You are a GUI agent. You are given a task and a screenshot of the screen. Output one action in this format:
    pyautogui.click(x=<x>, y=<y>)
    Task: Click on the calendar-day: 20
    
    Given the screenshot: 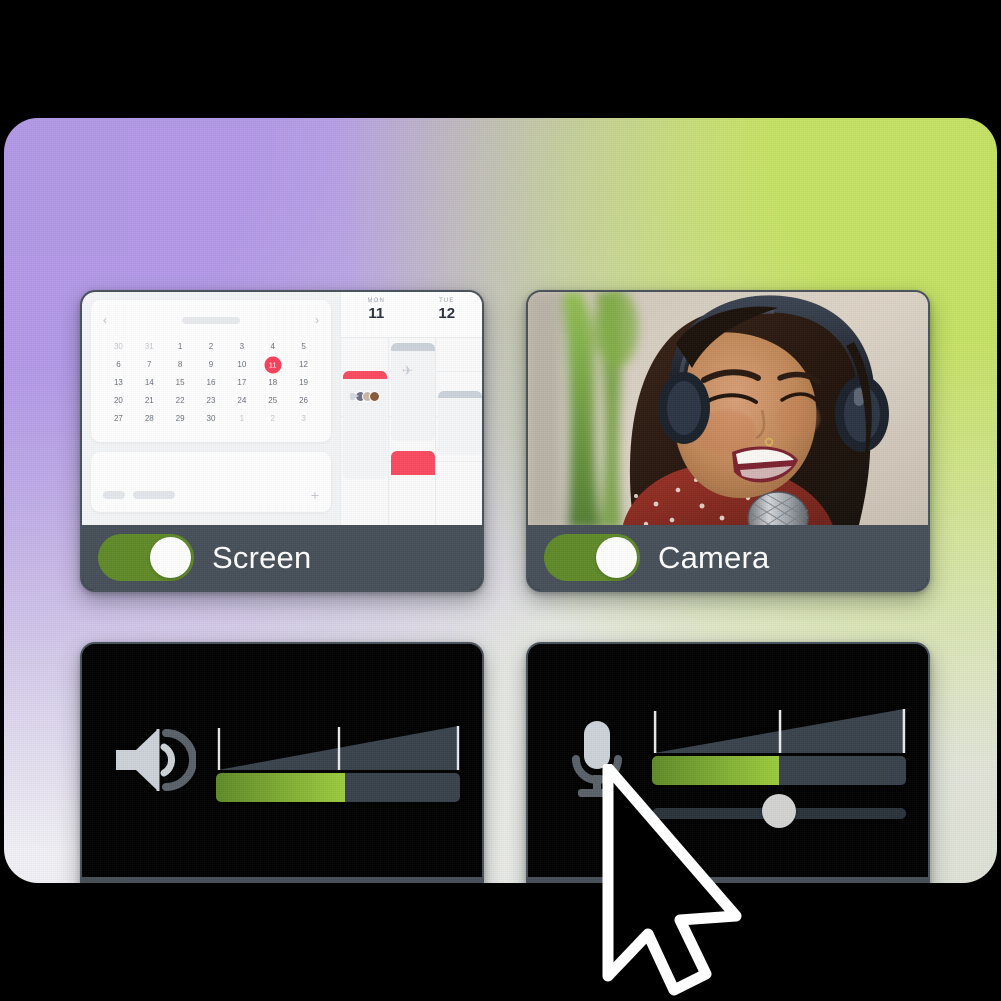 What is the action you would take?
    pyautogui.click(x=118, y=400)
    